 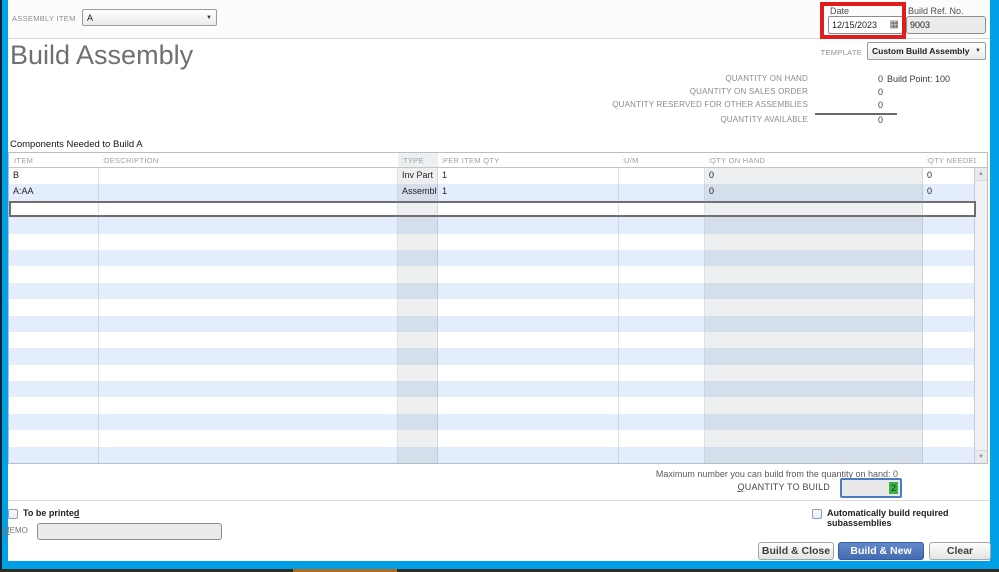 I want to click on cell-item: B, so click(x=54, y=176).